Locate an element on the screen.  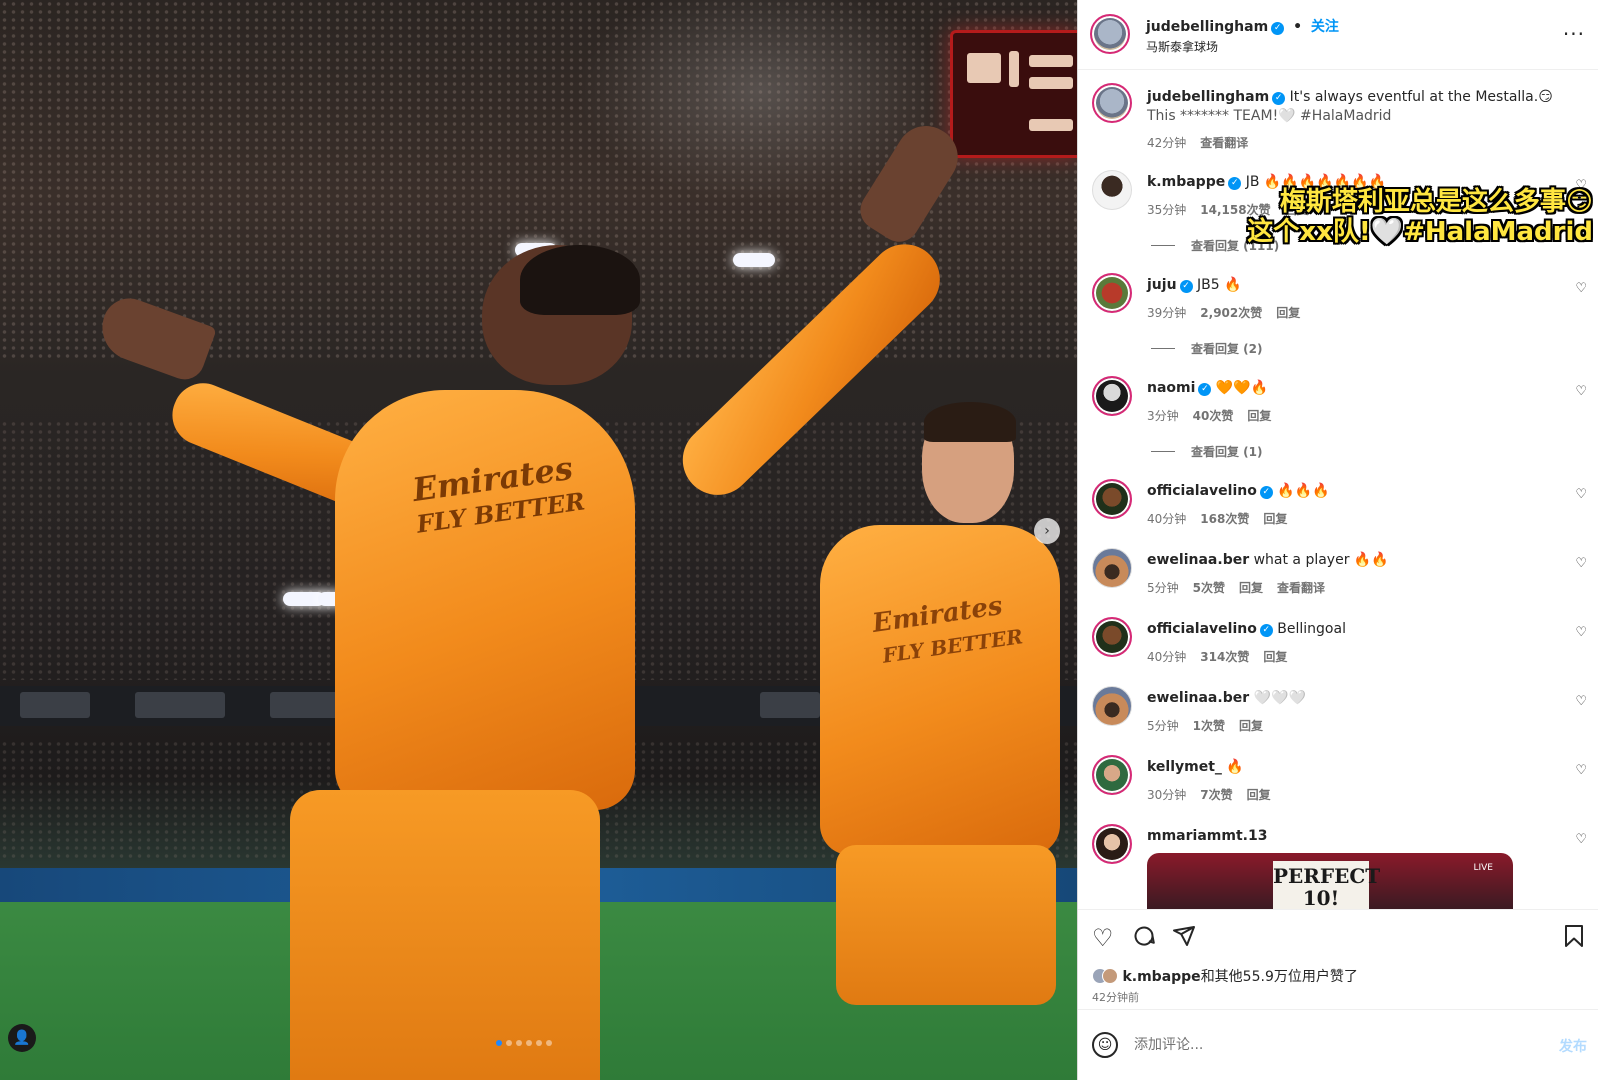
emoji-icon: ☺ is located at coordinates (1105, 1045).